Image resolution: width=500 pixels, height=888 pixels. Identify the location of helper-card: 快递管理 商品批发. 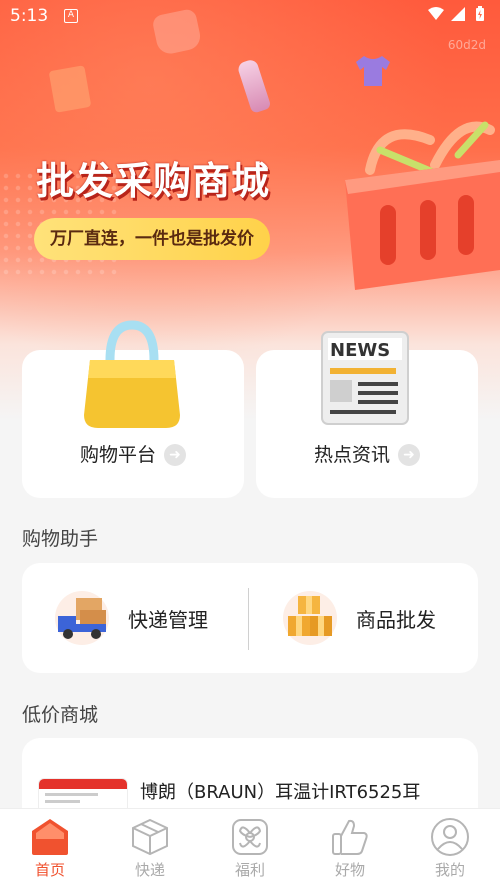
(250, 618).